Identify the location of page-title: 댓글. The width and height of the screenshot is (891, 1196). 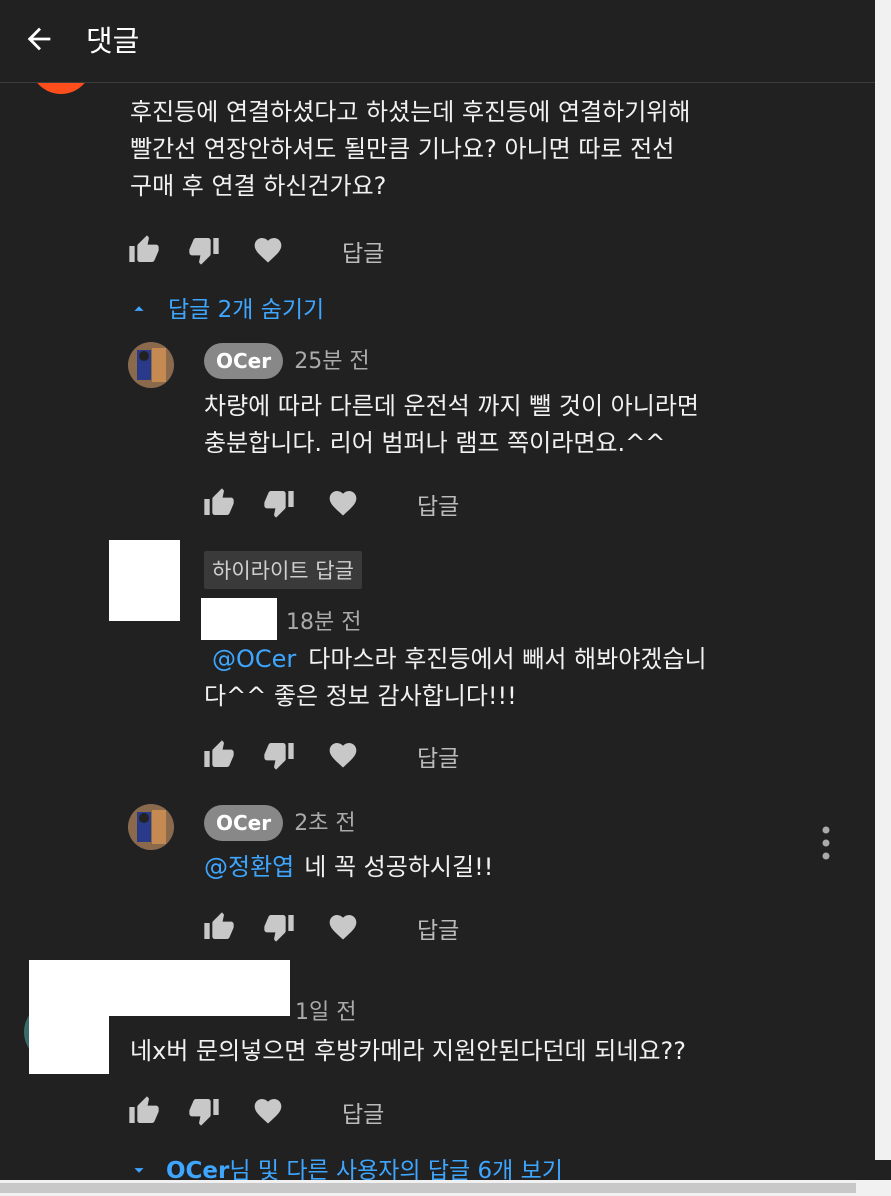
(113, 41).